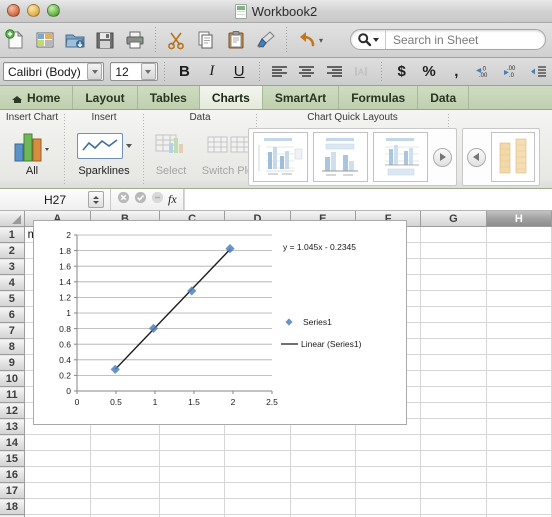 This screenshot has height=517, width=552. Describe the element at coordinates (125, 506) in the screenshot. I see `cell-B18` at that location.